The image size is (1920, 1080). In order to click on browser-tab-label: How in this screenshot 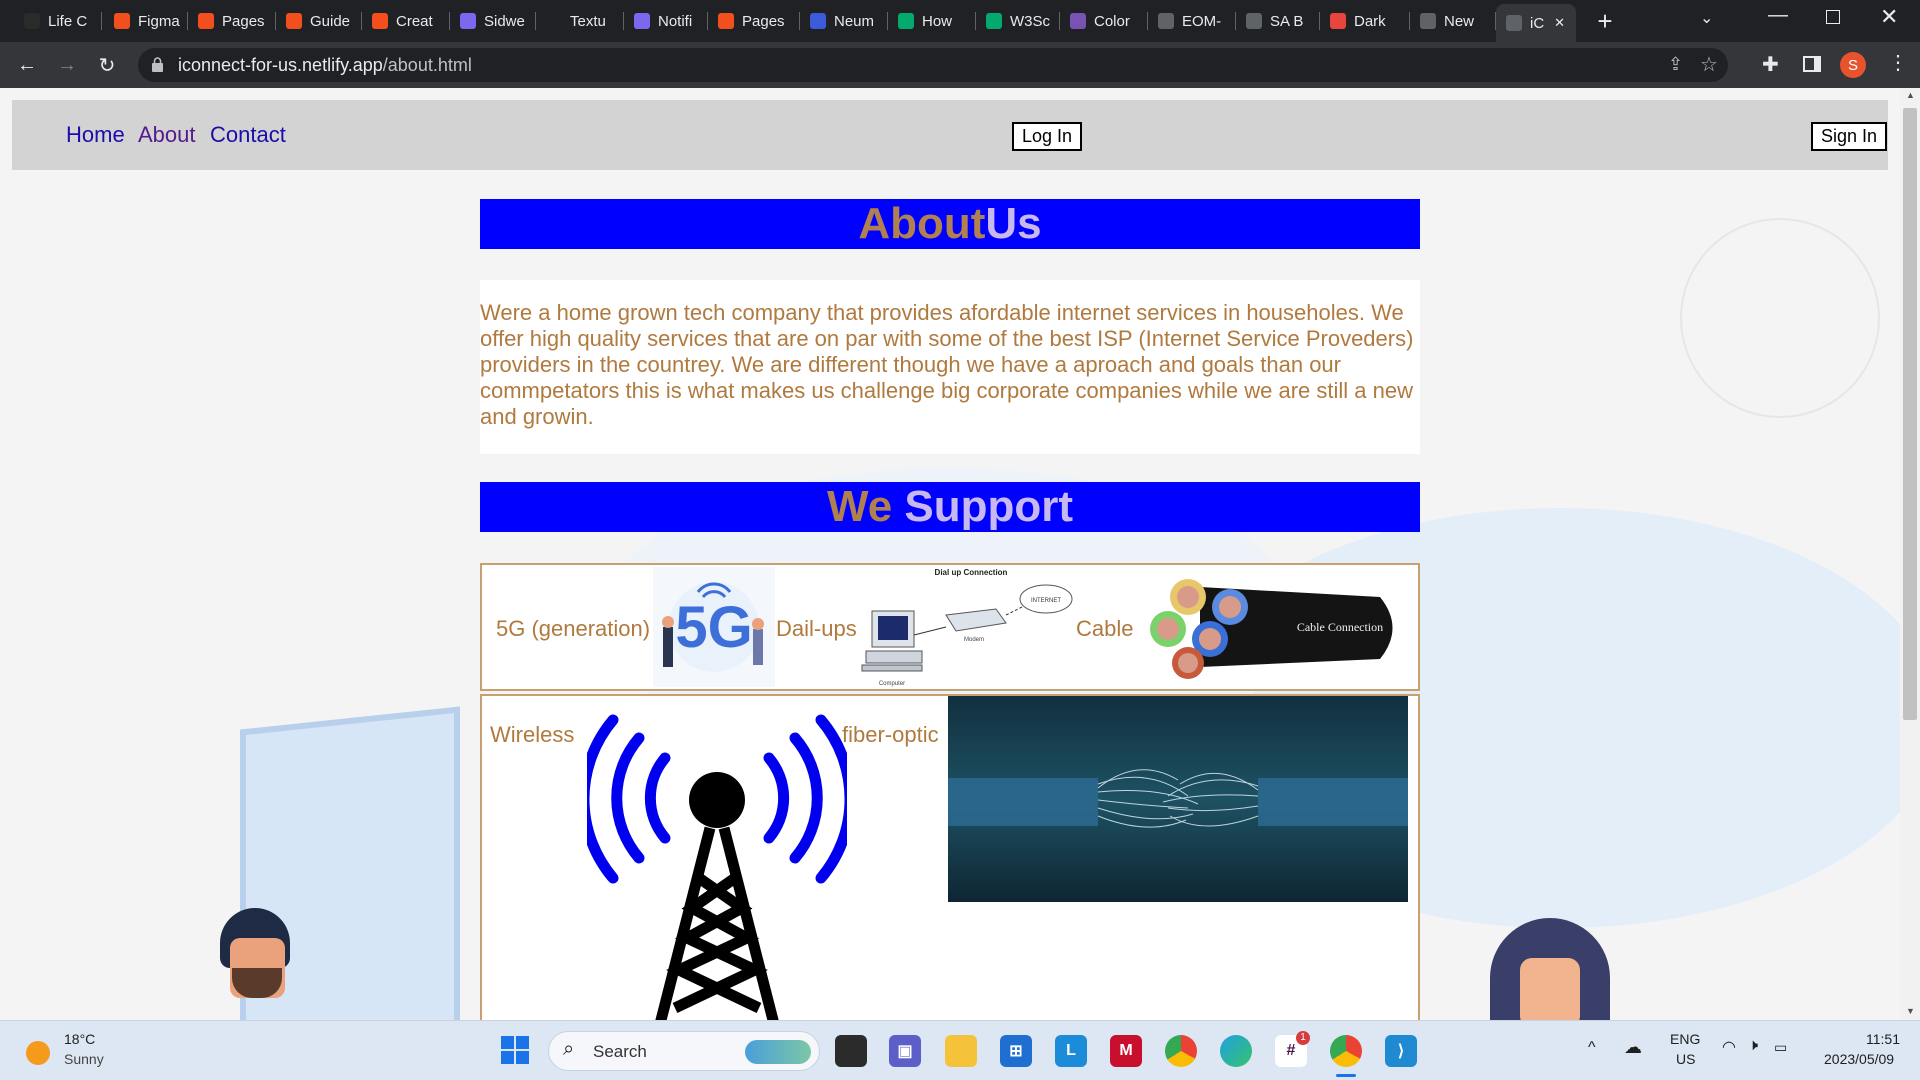, I will do `click(937, 21)`.